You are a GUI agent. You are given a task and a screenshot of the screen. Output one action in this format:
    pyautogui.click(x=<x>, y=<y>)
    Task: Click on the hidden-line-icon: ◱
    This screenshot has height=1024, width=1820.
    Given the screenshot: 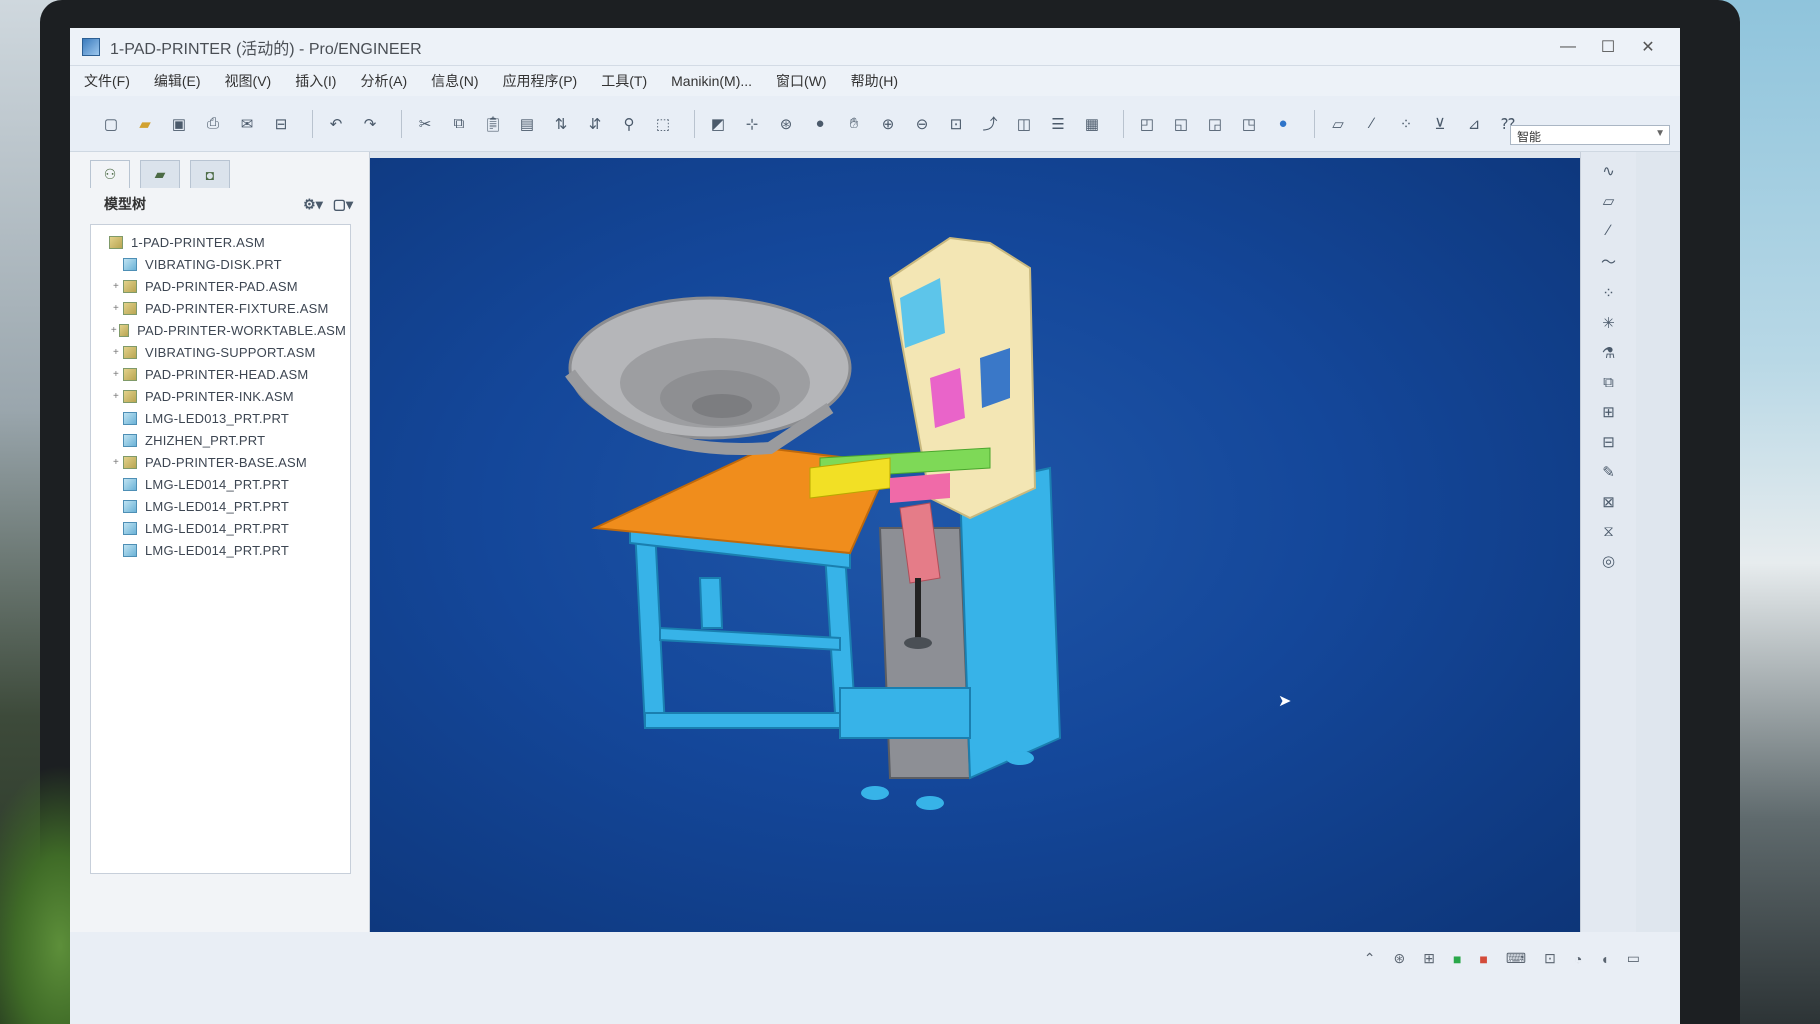 What is the action you would take?
    pyautogui.click(x=1181, y=124)
    